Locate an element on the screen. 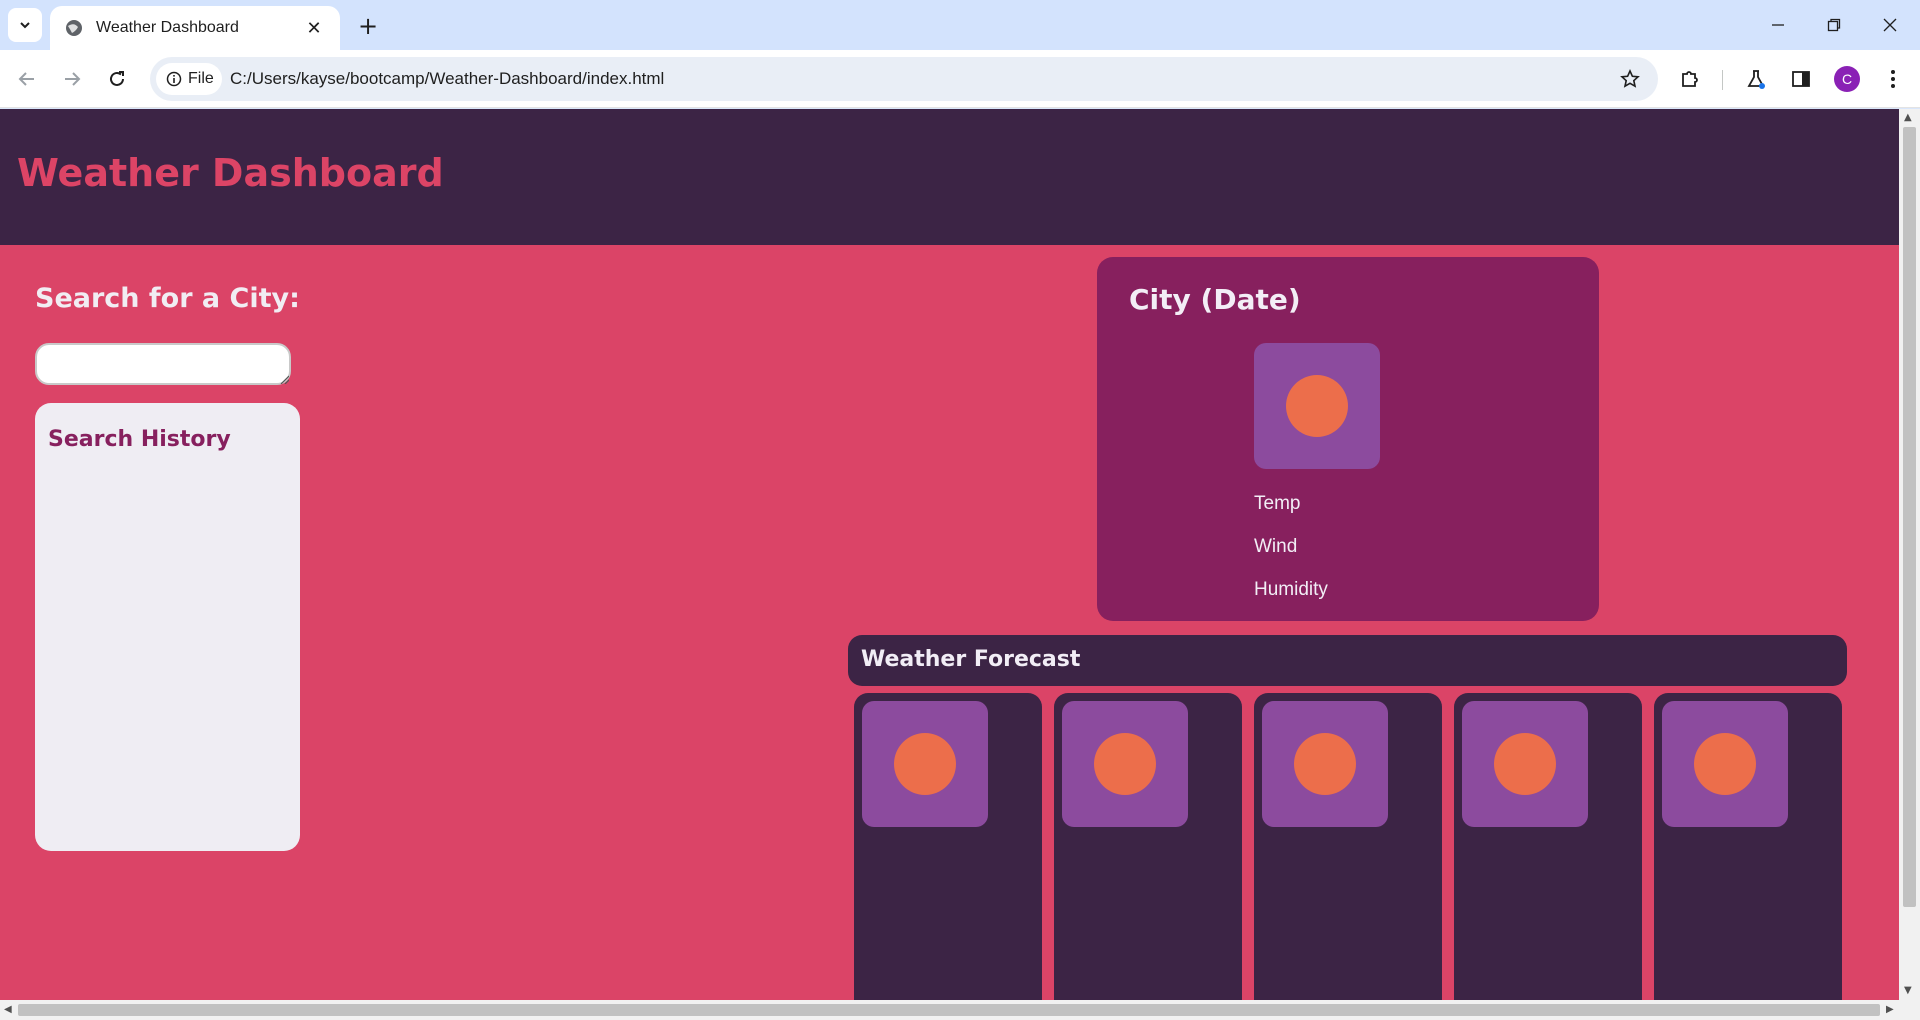 Image resolution: width=1920 pixels, height=1020 pixels. side-panel-icon is located at coordinates (1801, 79).